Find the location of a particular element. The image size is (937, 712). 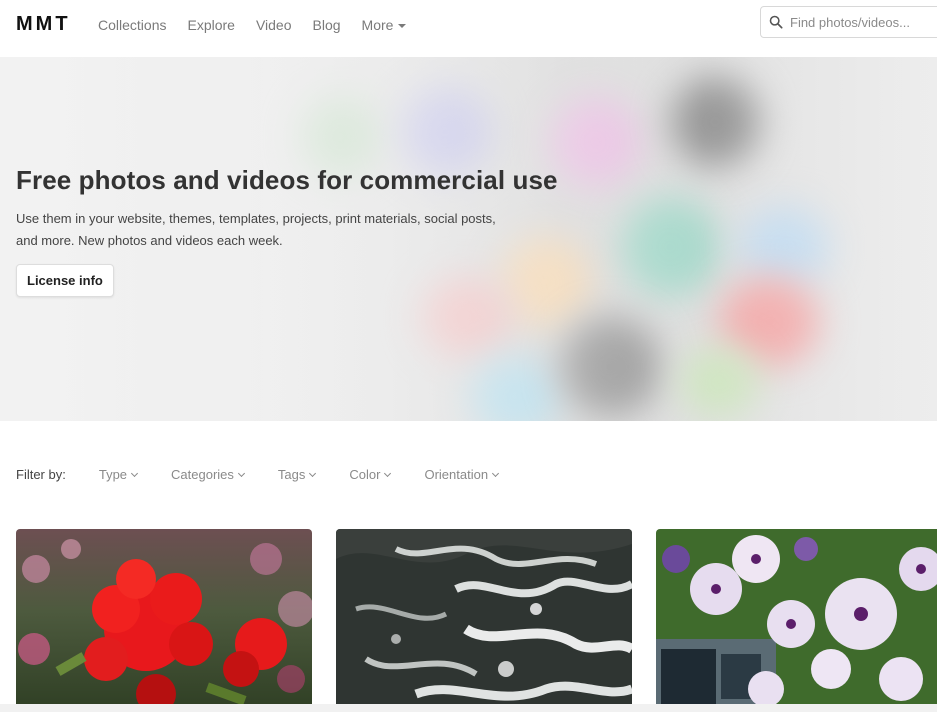

filter-tags: Tags is located at coordinates (297, 474).